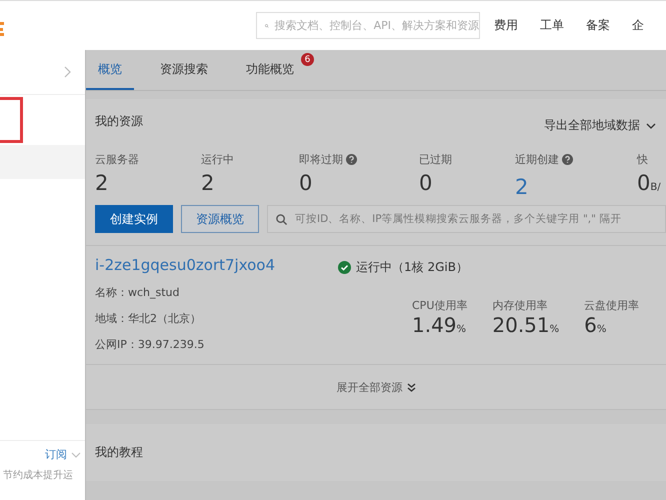 This screenshot has height=500, width=666. Describe the element at coordinates (440, 305) in the screenshot. I see `metric-label: CPU使用率` at that location.